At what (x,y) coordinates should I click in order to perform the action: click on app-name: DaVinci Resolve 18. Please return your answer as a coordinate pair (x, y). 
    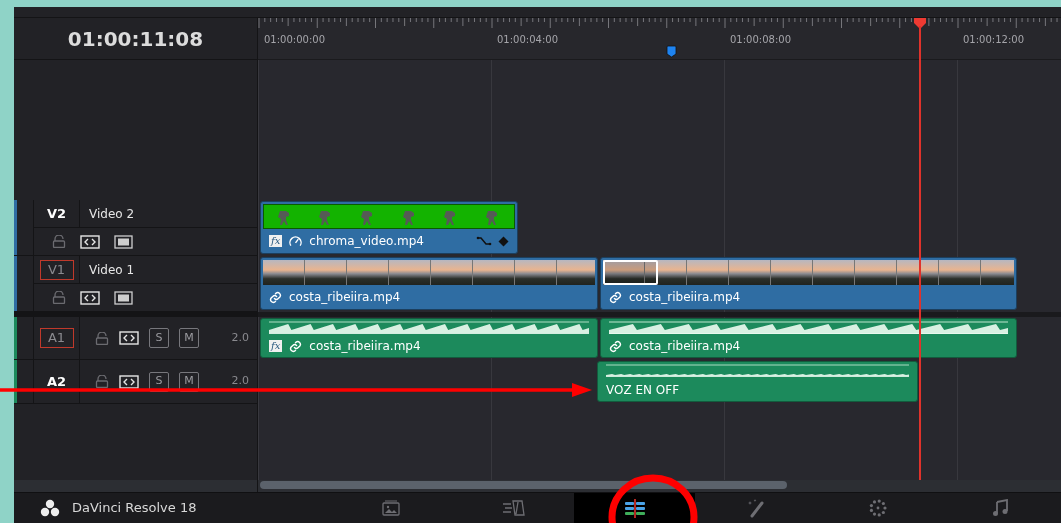
    Looking at the image, I should click on (134, 508).